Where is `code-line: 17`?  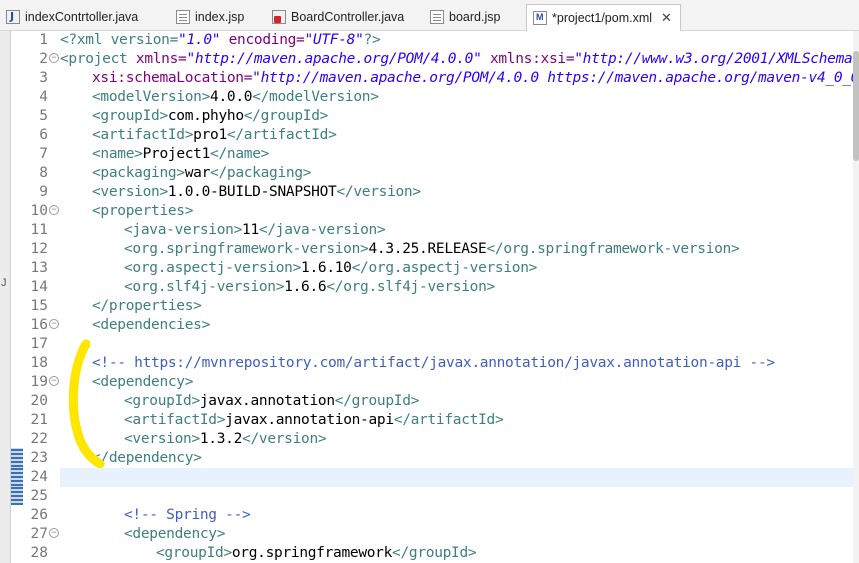 code-line: 17 is located at coordinates (439, 344).